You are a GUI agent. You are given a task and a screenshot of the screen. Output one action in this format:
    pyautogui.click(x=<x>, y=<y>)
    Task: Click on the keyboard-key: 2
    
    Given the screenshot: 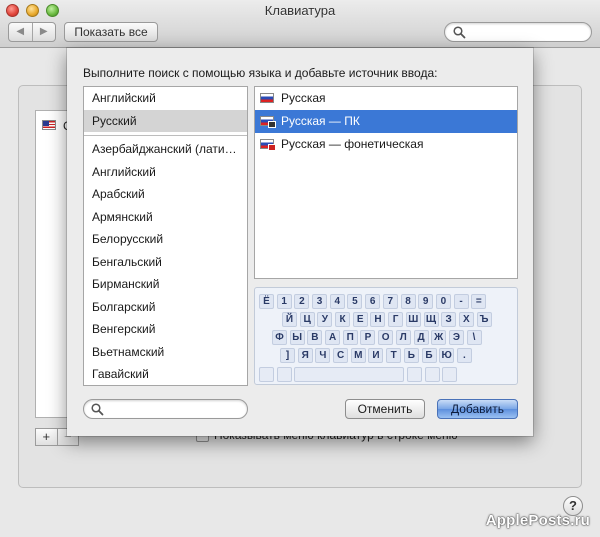 What is the action you would take?
    pyautogui.click(x=302, y=301)
    